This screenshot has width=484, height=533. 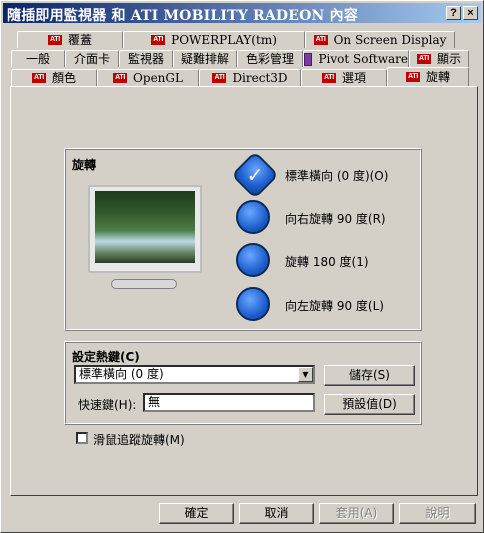 I want to click on tab-options: ATI 選項, so click(x=344, y=77).